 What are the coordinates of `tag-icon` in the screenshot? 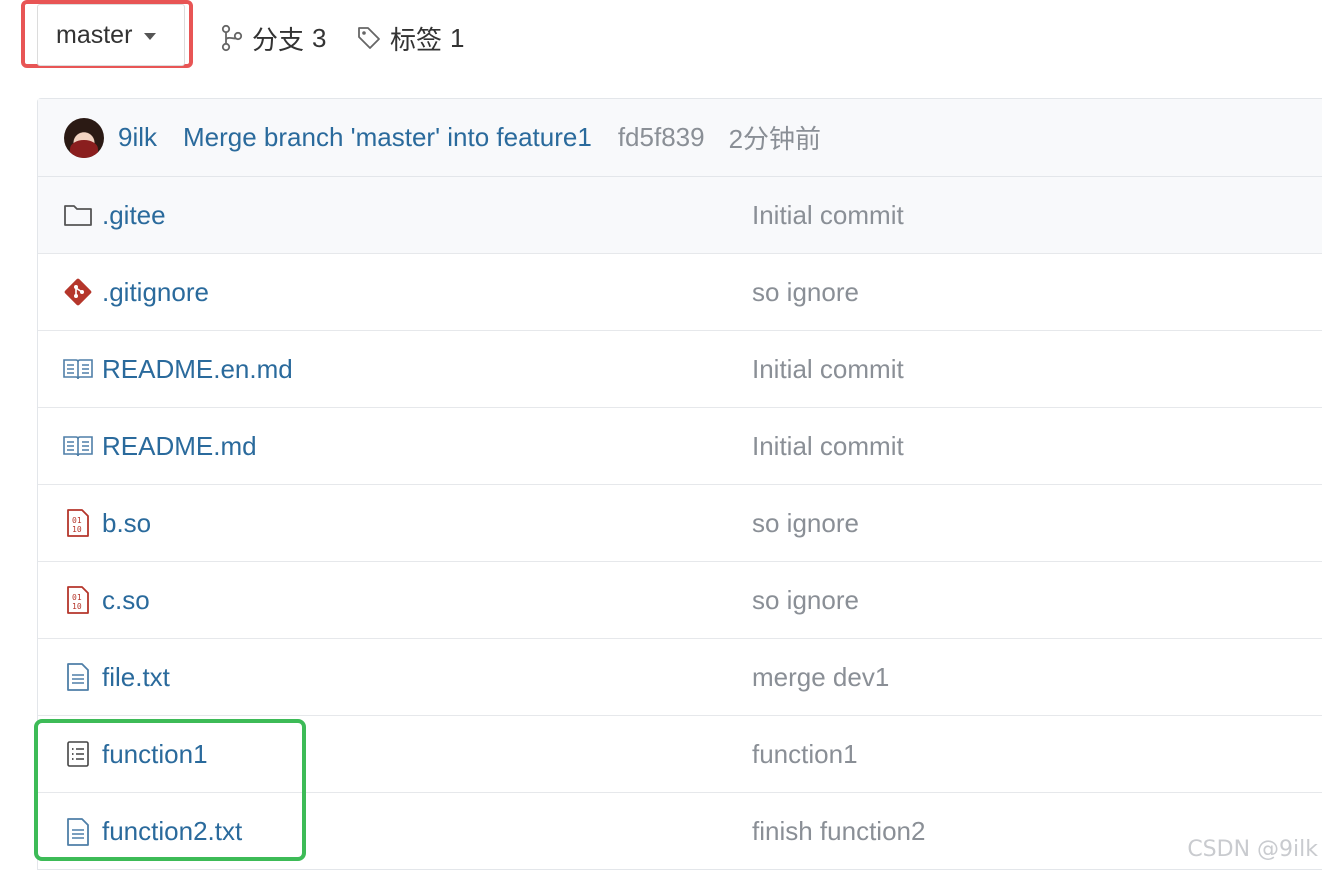 It's located at (369, 38).